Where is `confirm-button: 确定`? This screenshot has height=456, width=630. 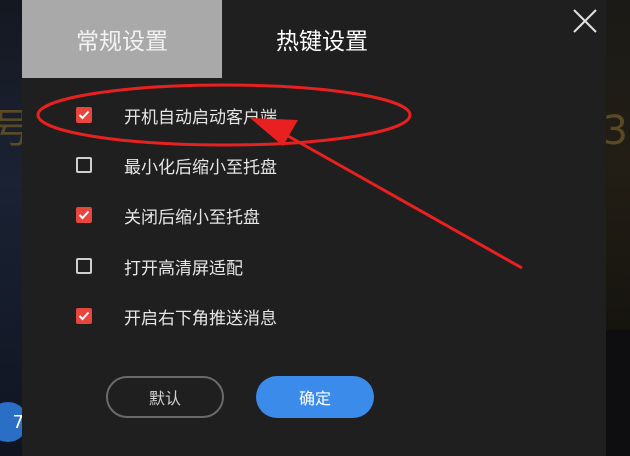
confirm-button: 确定 is located at coordinates (315, 397).